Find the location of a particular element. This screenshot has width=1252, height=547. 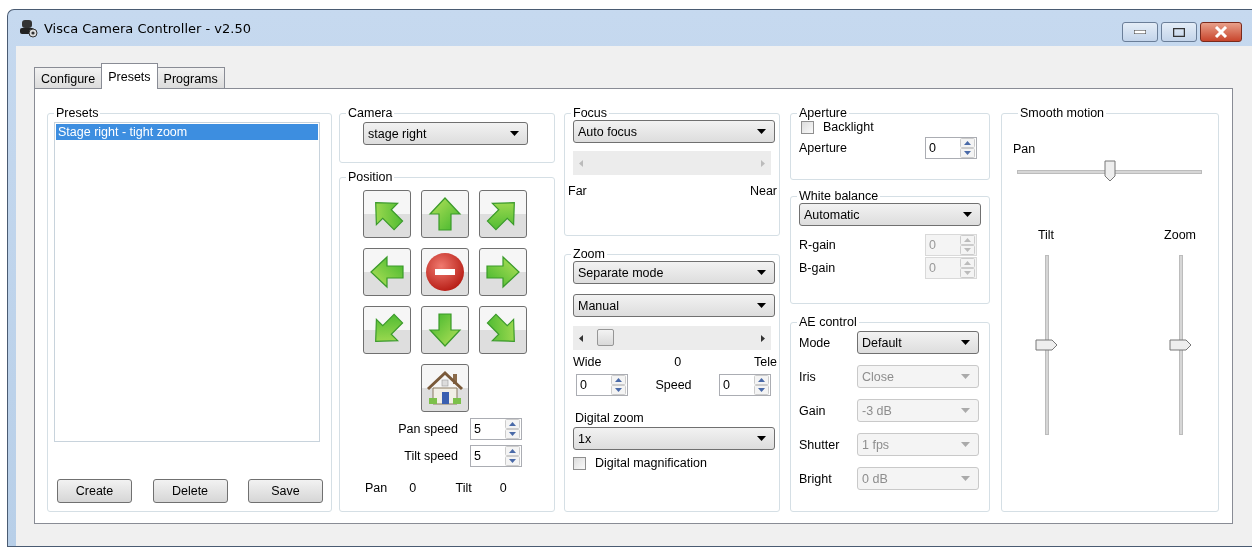

stop-button is located at coordinates (445, 272).